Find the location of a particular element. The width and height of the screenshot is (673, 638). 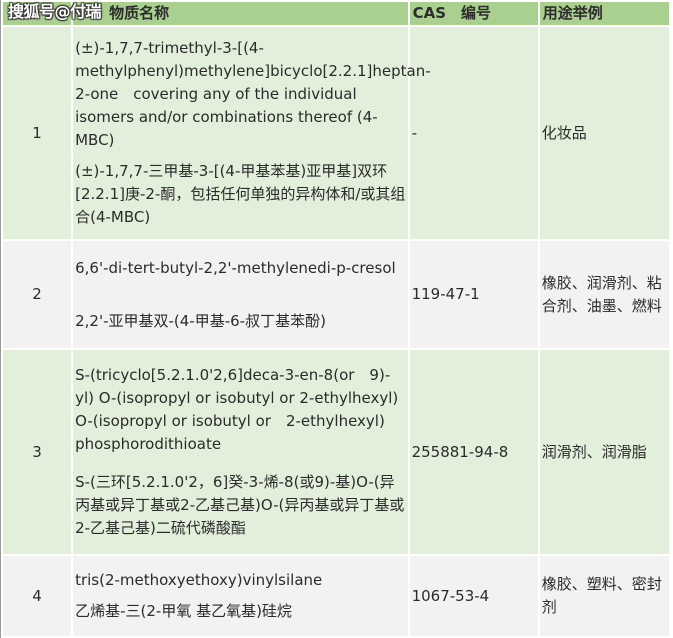

substance-name-en: tris(2-methoxyethoxy)vinylsilane is located at coordinates (199, 580).